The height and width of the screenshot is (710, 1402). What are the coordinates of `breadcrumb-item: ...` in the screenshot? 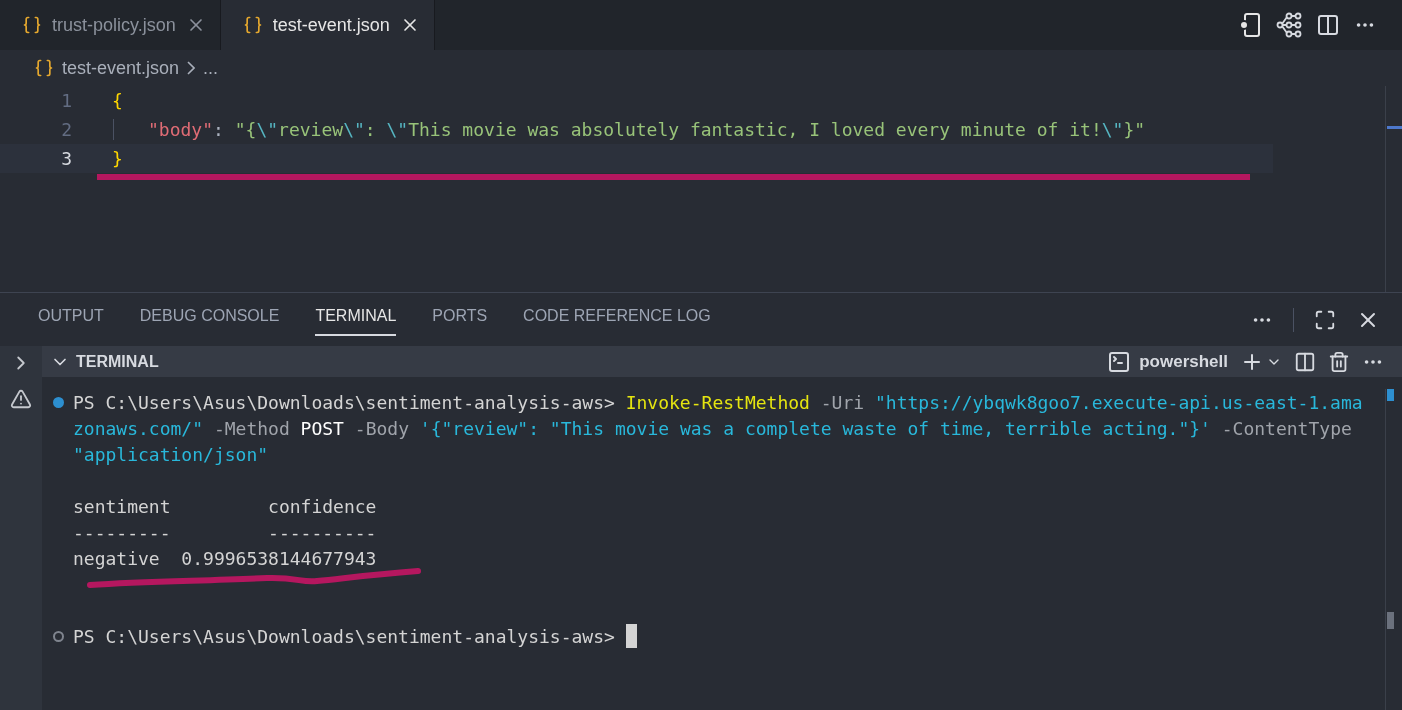 It's located at (211, 68).